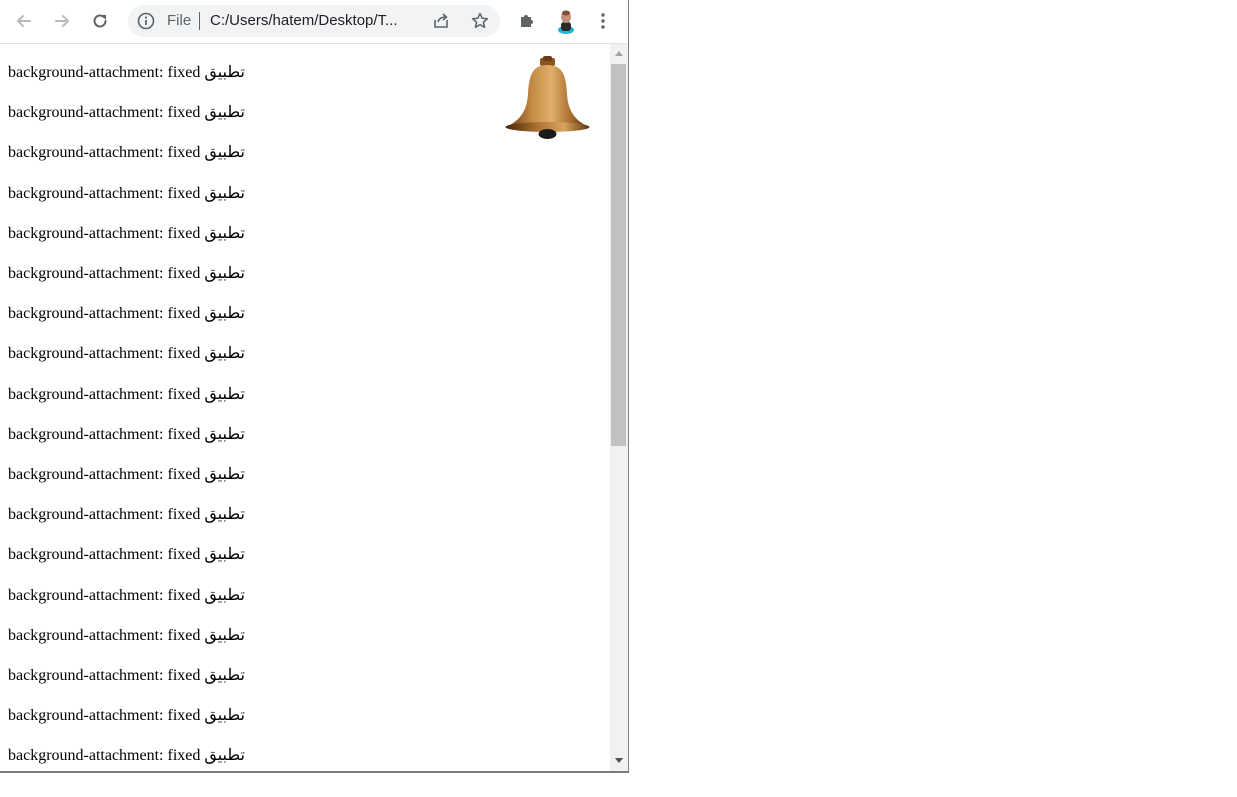  I want to click on profile-button, so click(566, 21).